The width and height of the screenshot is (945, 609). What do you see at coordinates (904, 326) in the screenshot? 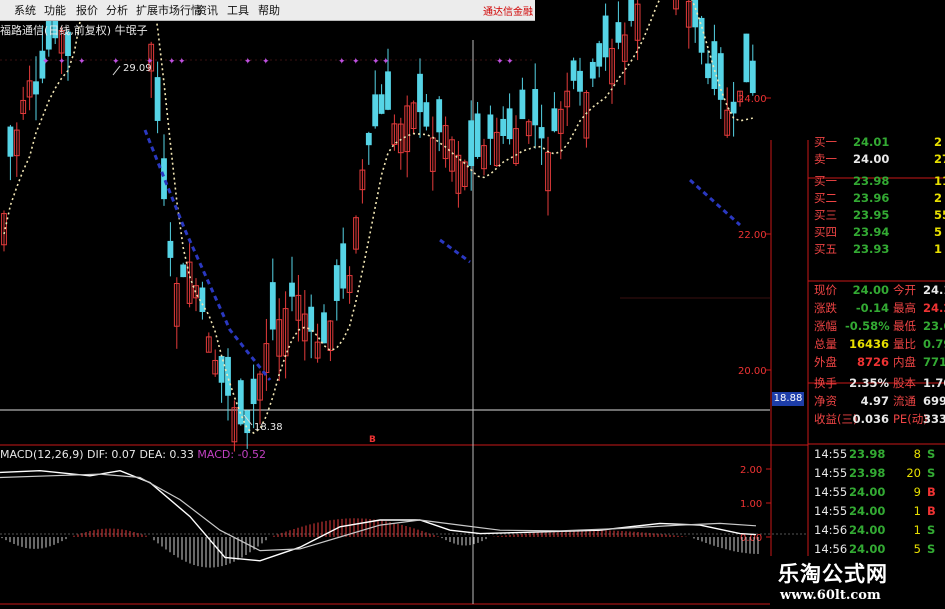
I see `stat-label: 最低` at bounding box center [904, 326].